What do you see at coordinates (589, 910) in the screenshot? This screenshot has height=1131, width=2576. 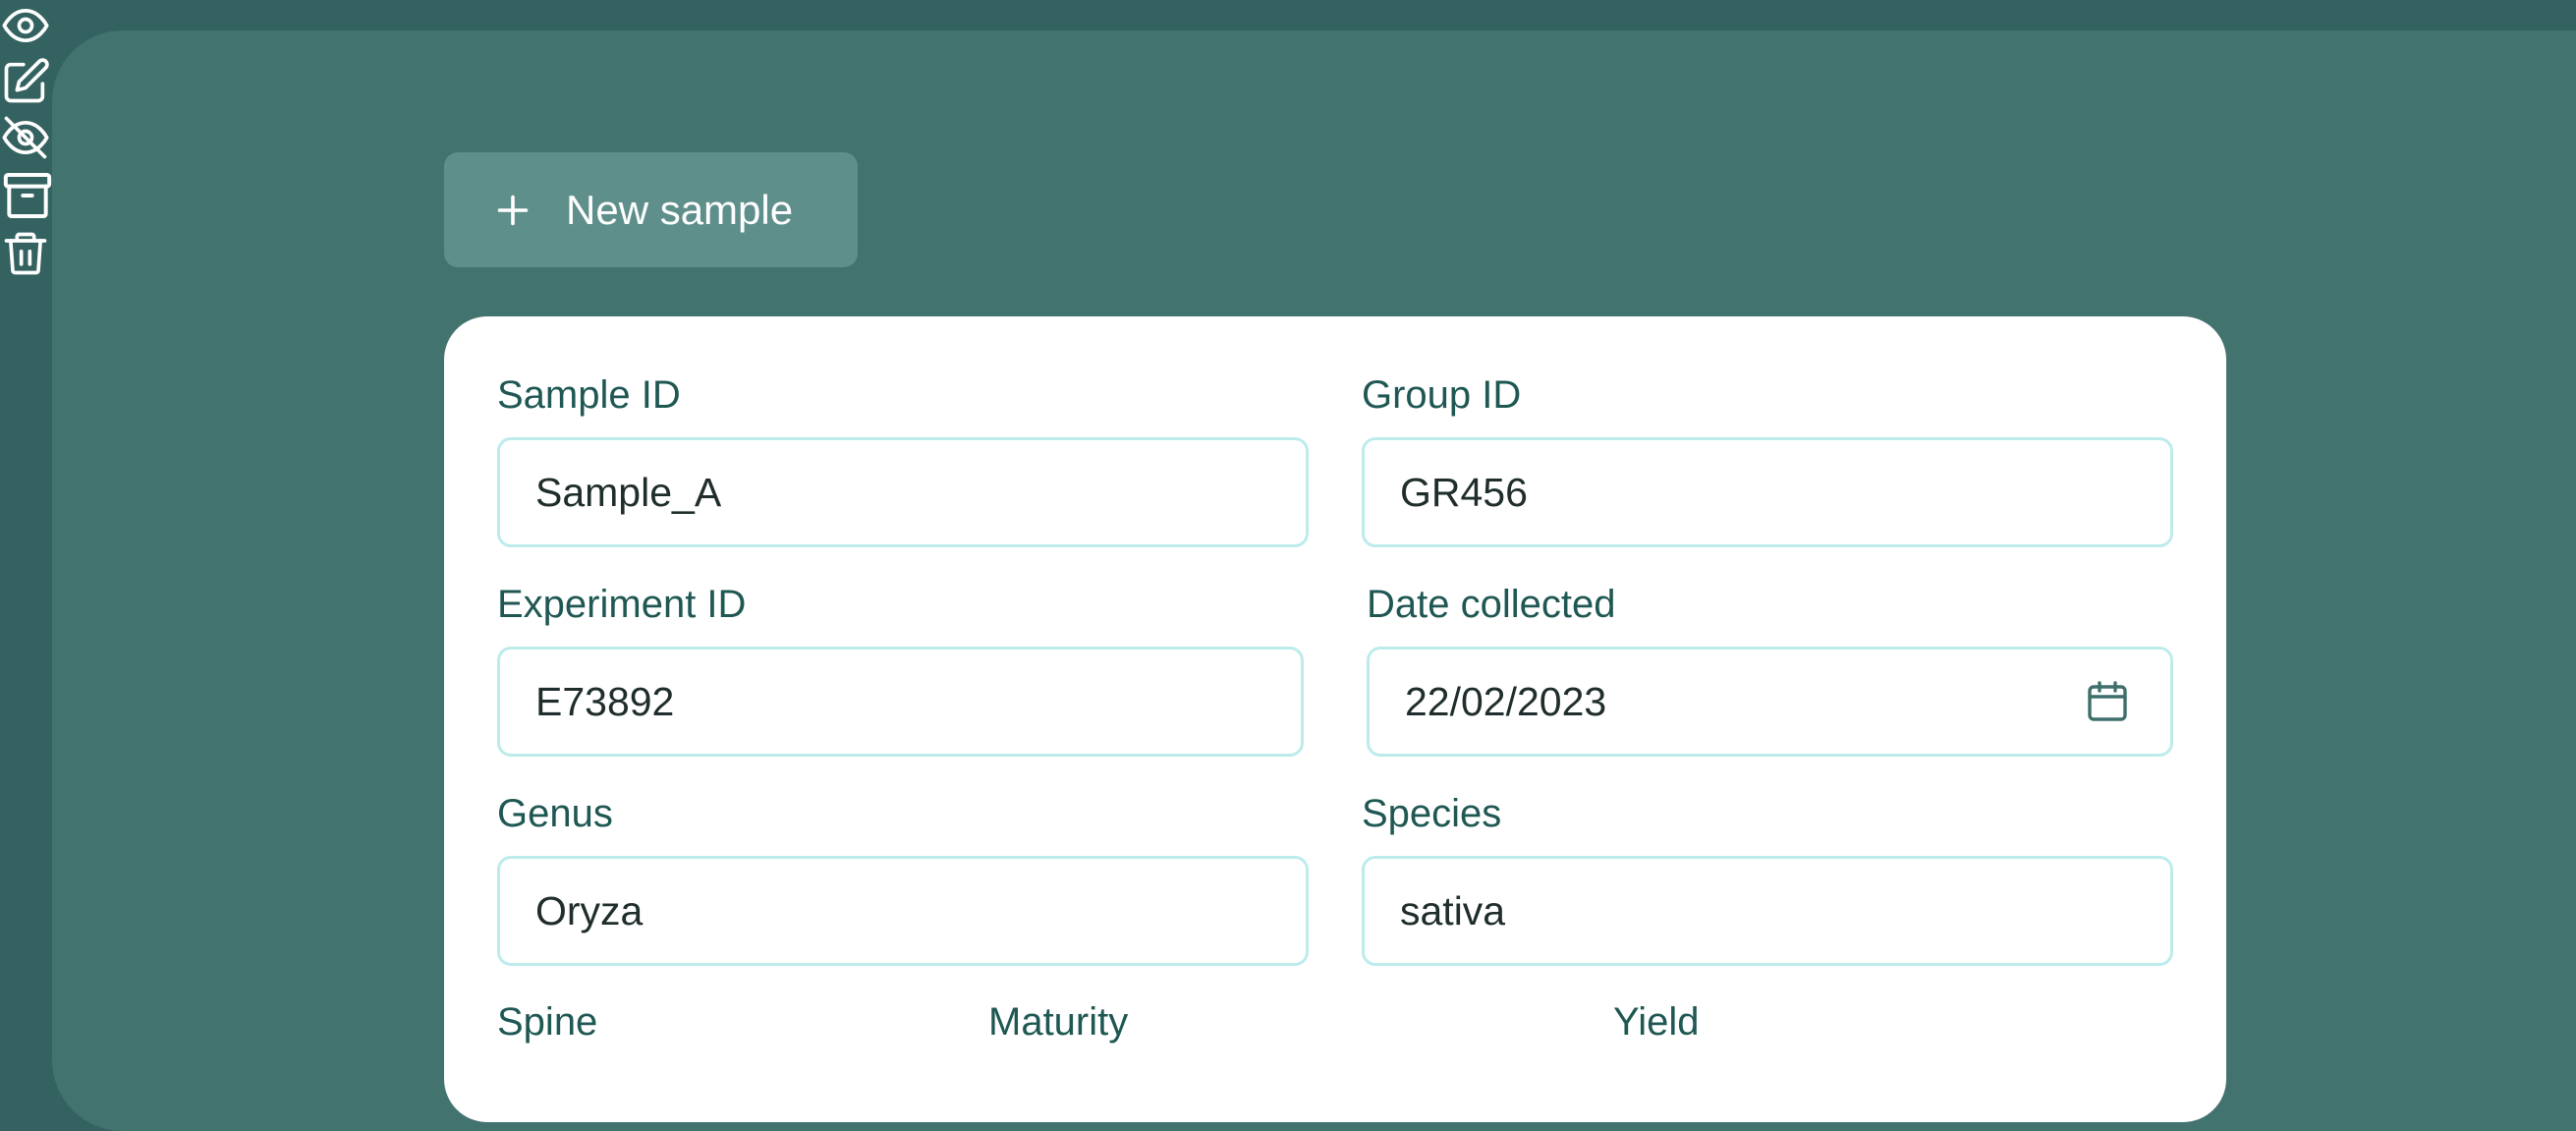 I see `genus-value: Oryza` at bounding box center [589, 910].